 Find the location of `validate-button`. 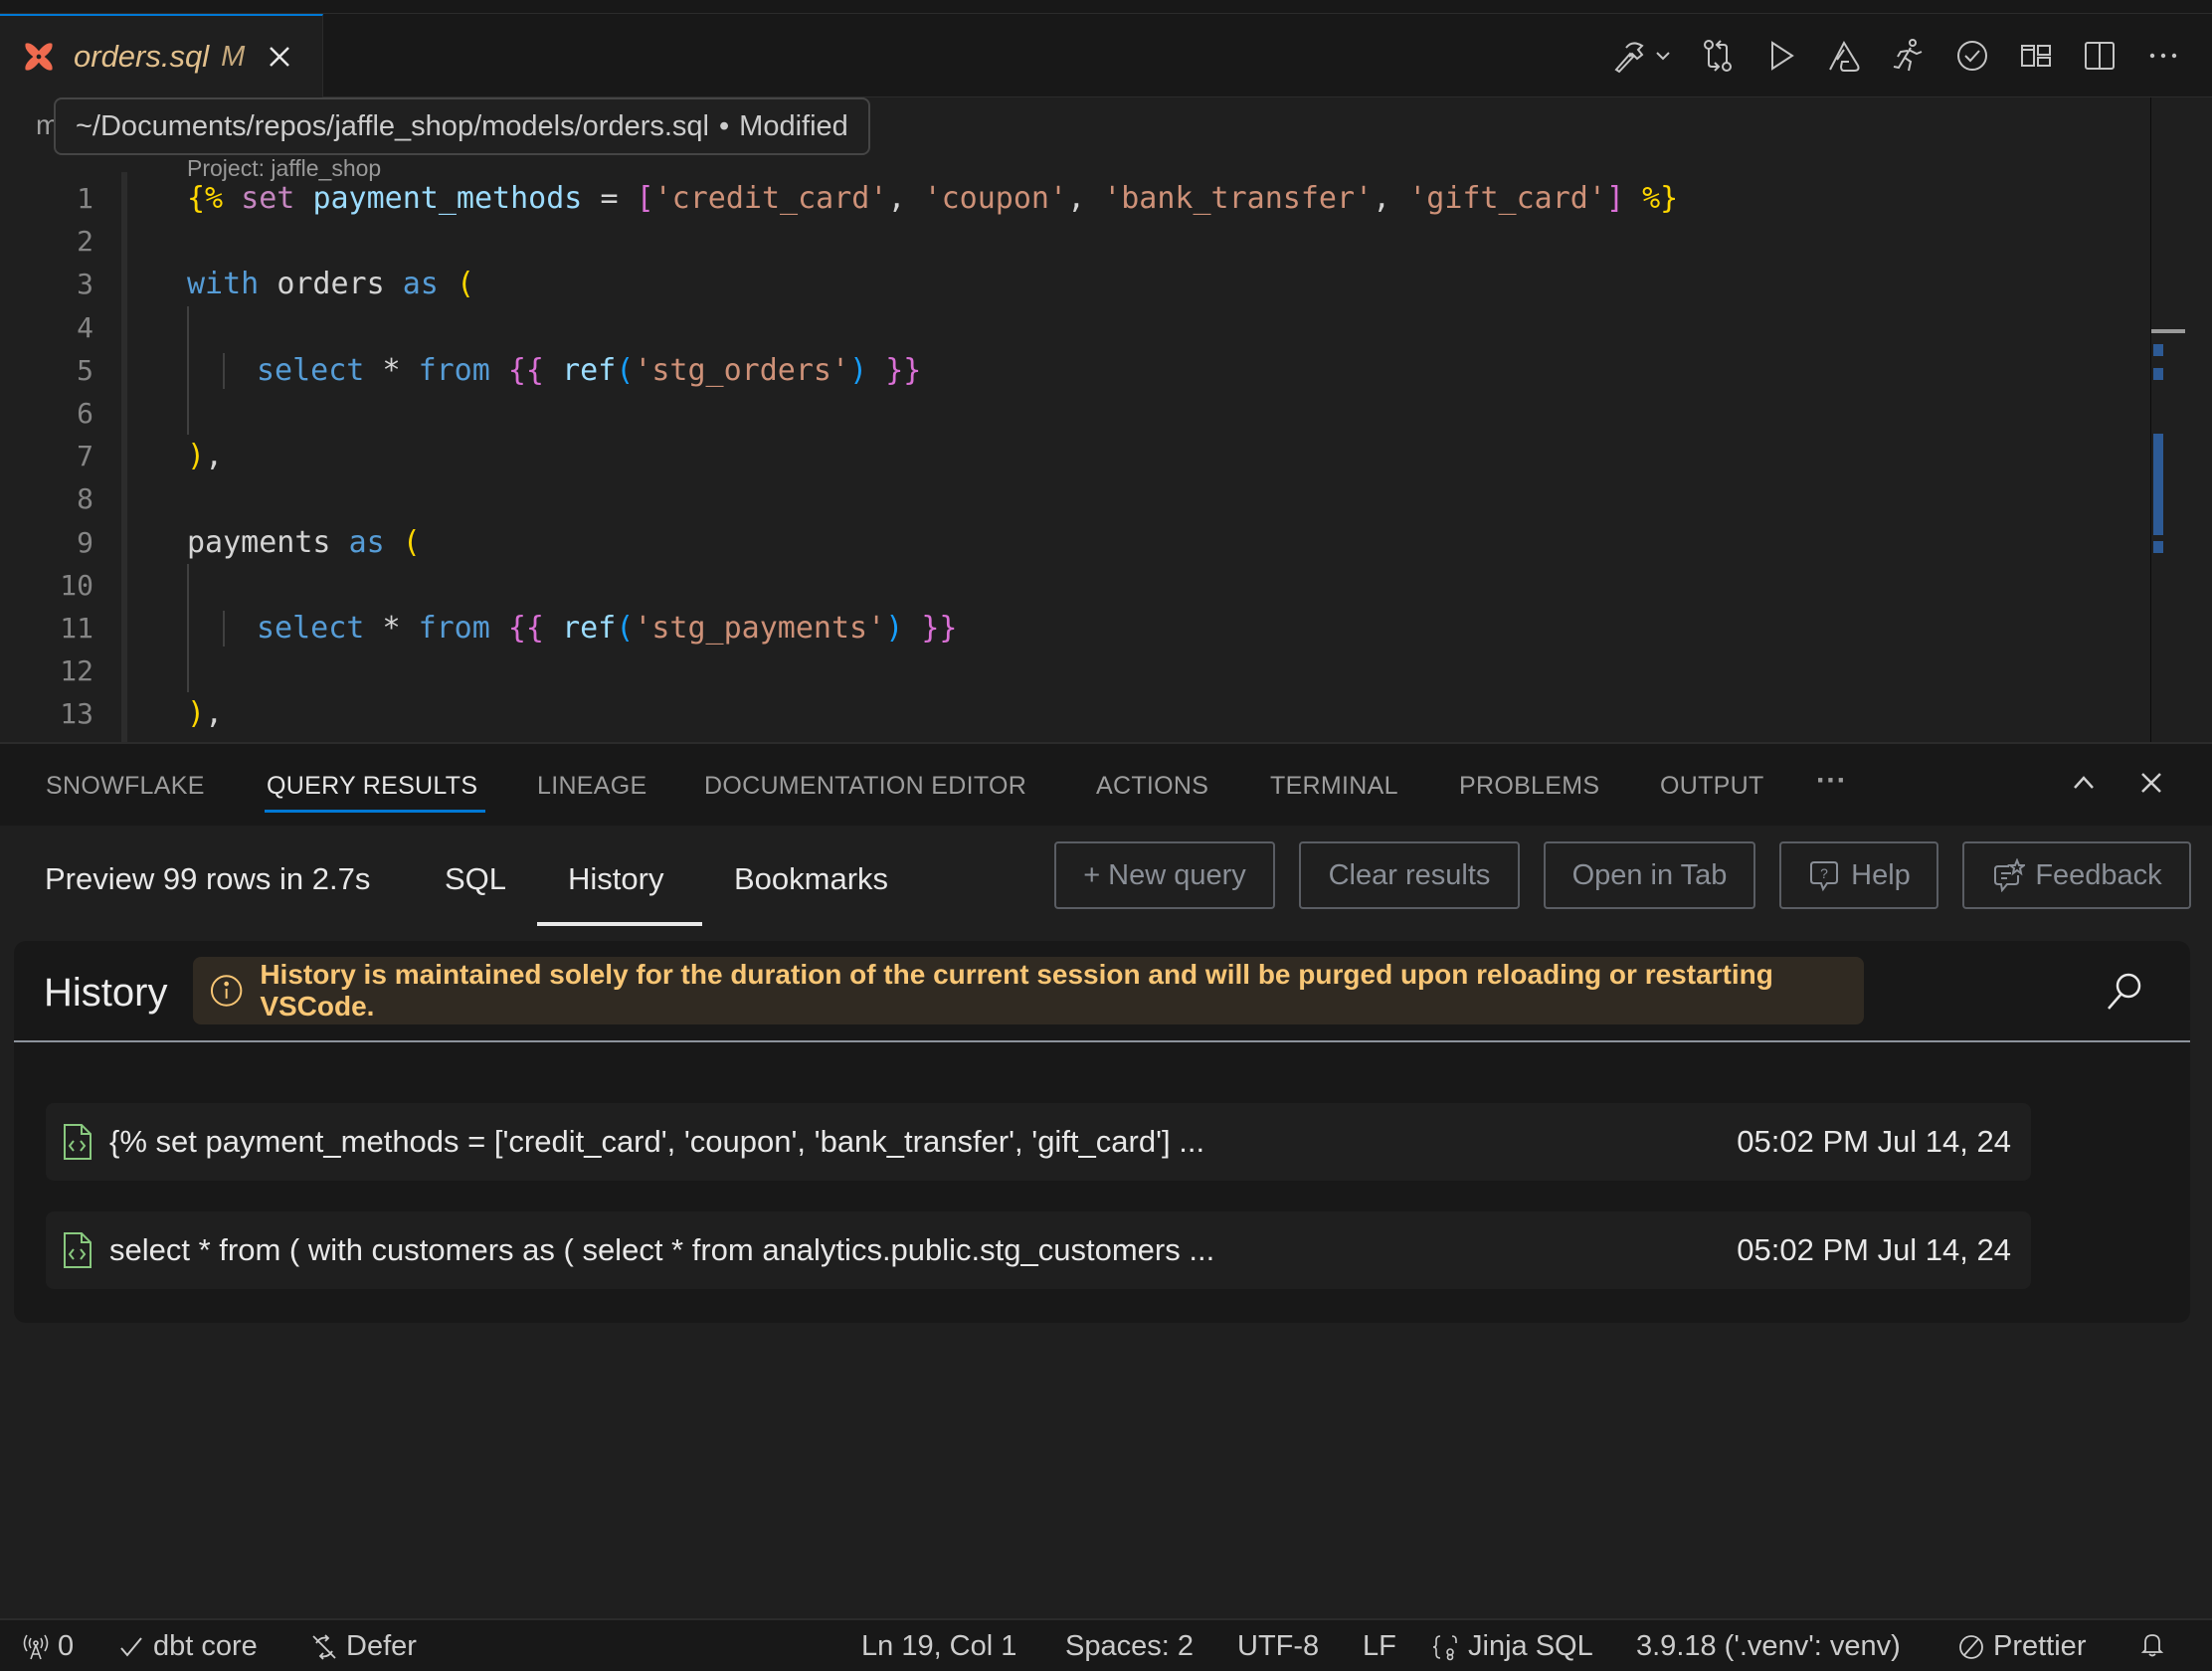

validate-button is located at coordinates (1972, 56).